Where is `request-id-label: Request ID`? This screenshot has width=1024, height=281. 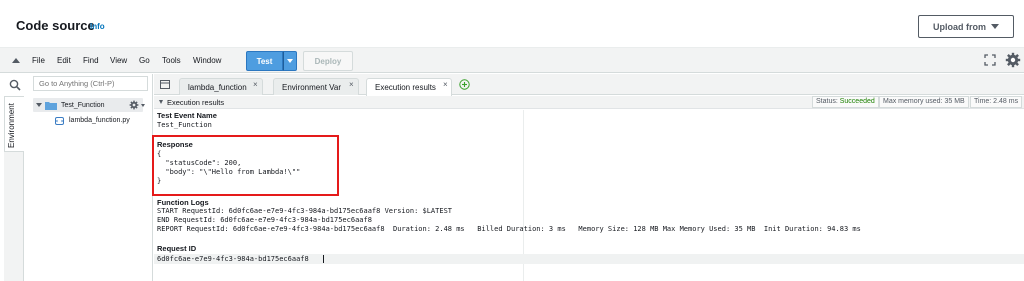
request-id-label: Request ID is located at coordinates (177, 248).